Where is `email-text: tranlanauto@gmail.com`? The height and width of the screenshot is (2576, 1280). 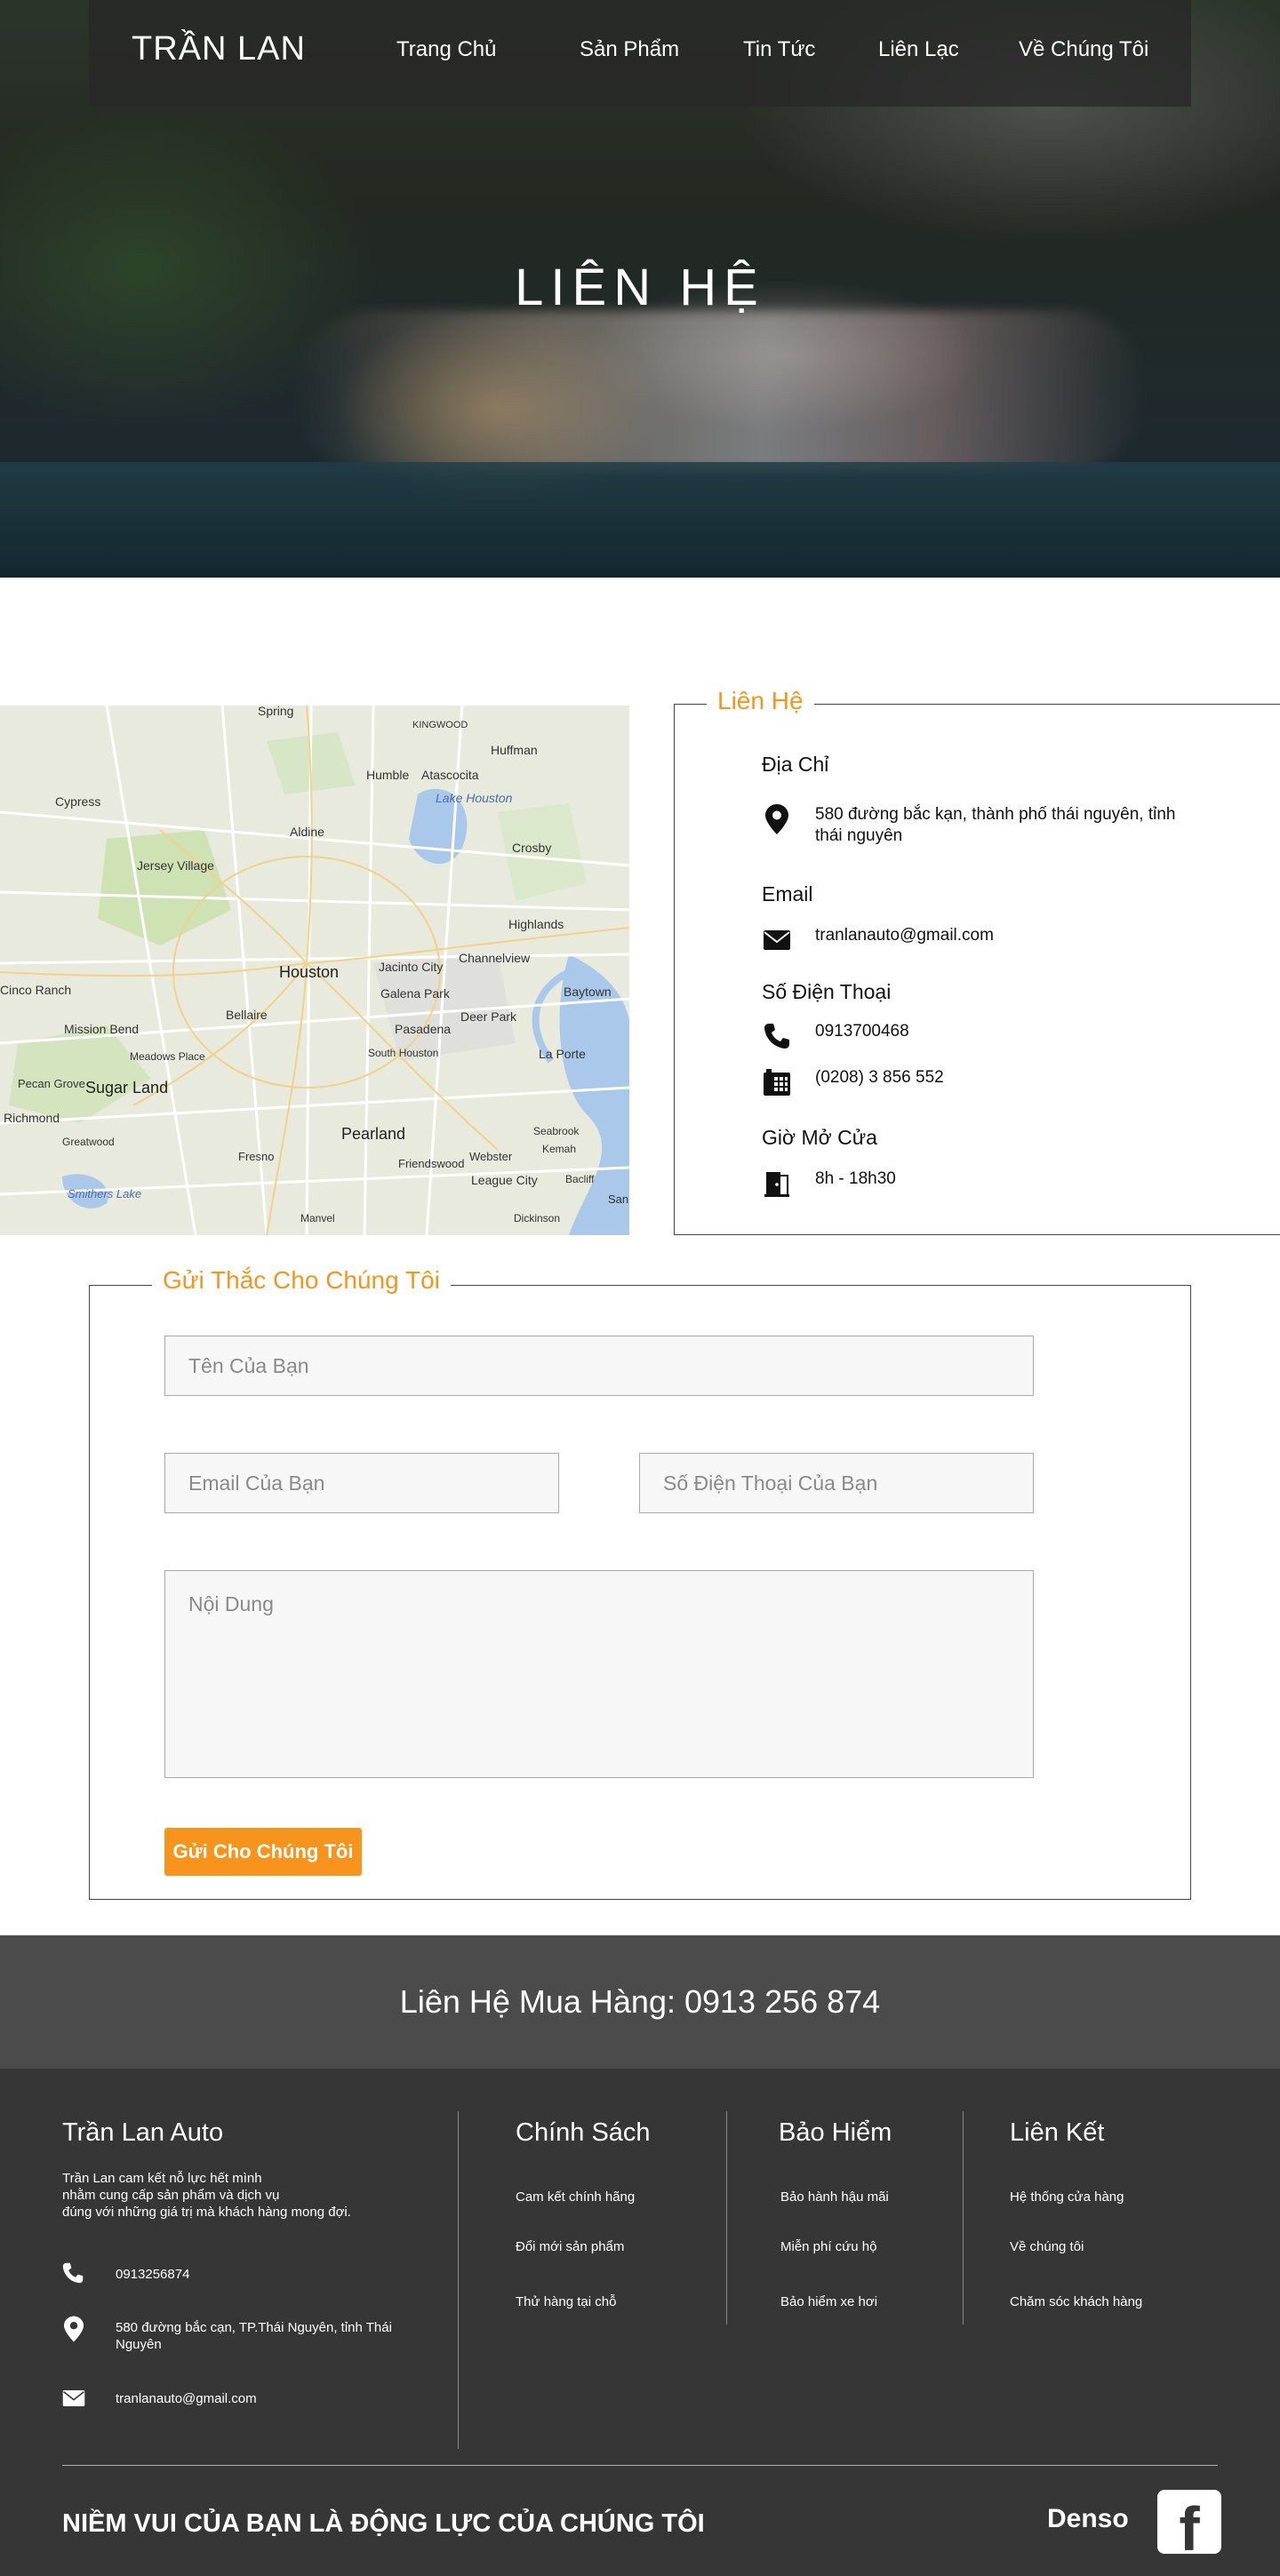 email-text: tranlanauto@gmail.com is located at coordinates (904, 935).